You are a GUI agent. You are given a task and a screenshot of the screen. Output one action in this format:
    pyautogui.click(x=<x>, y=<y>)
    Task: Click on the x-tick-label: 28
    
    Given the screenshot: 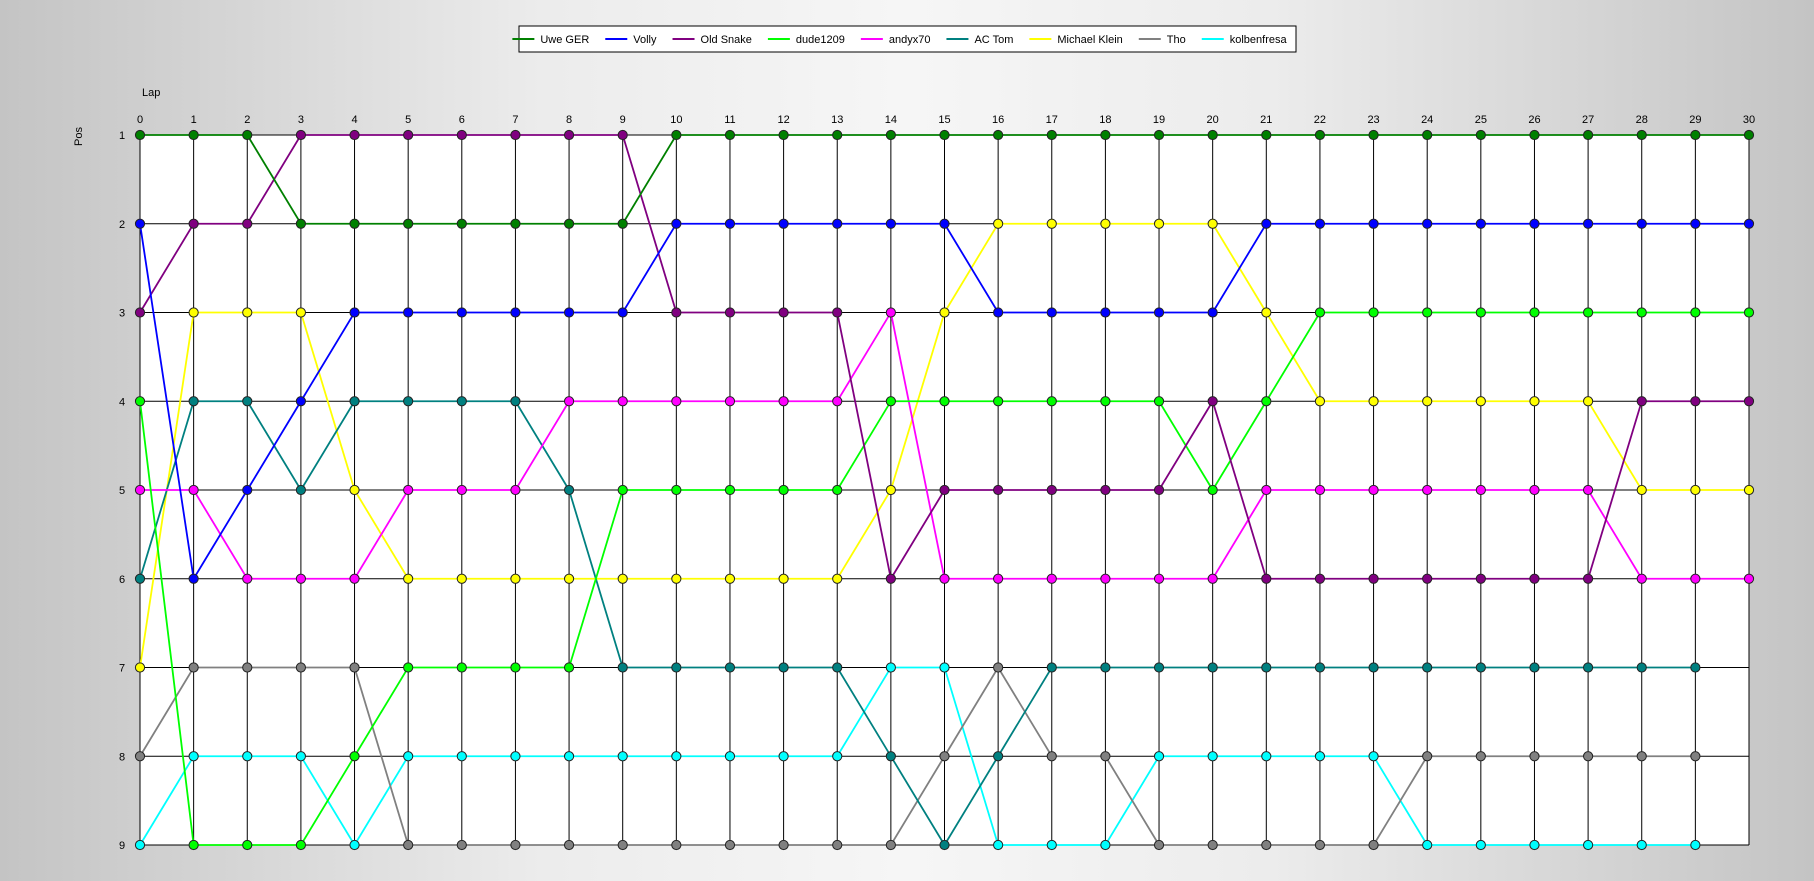 What is the action you would take?
    pyautogui.click(x=1642, y=120)
    